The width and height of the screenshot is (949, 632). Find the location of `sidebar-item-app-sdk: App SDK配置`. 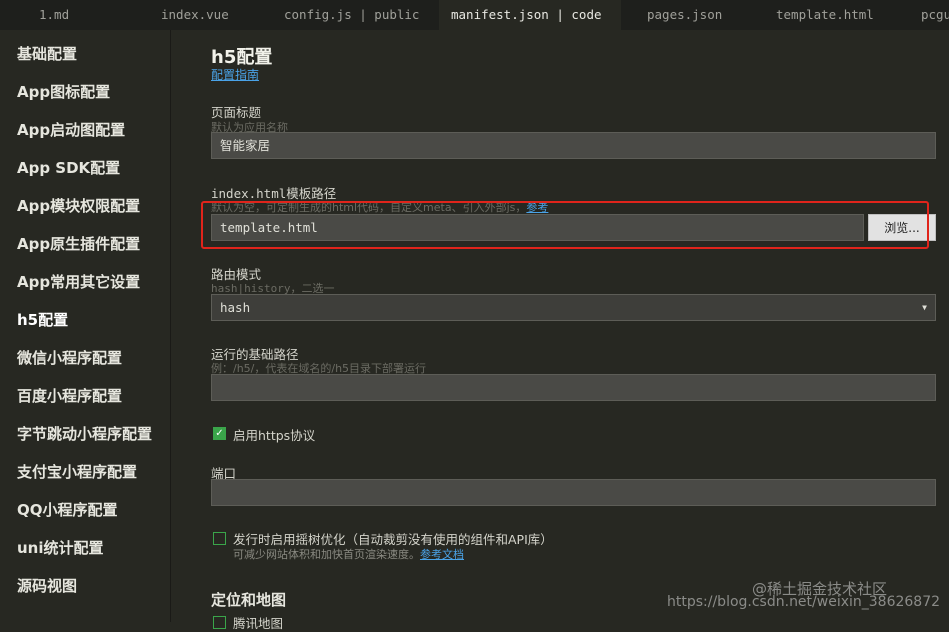

sidebar-item-app-sdk: App SDK配置 is located at coordinates (68, 167).